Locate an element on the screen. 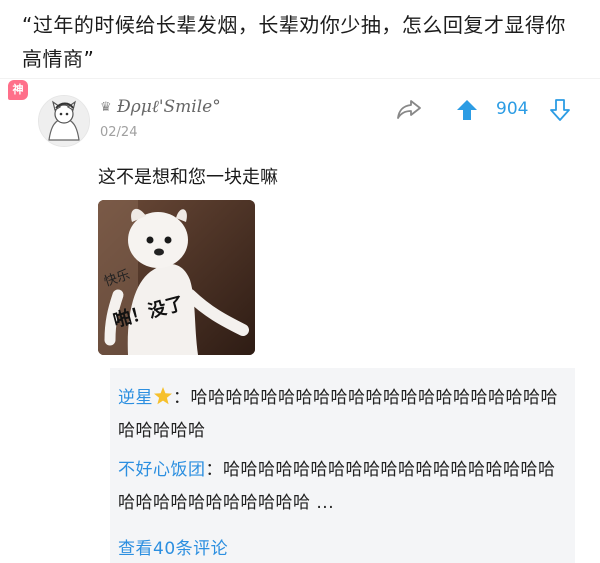 This screenshot has width=600, height=563. reply-author: 逆星 is located at coordinates (135, 398).